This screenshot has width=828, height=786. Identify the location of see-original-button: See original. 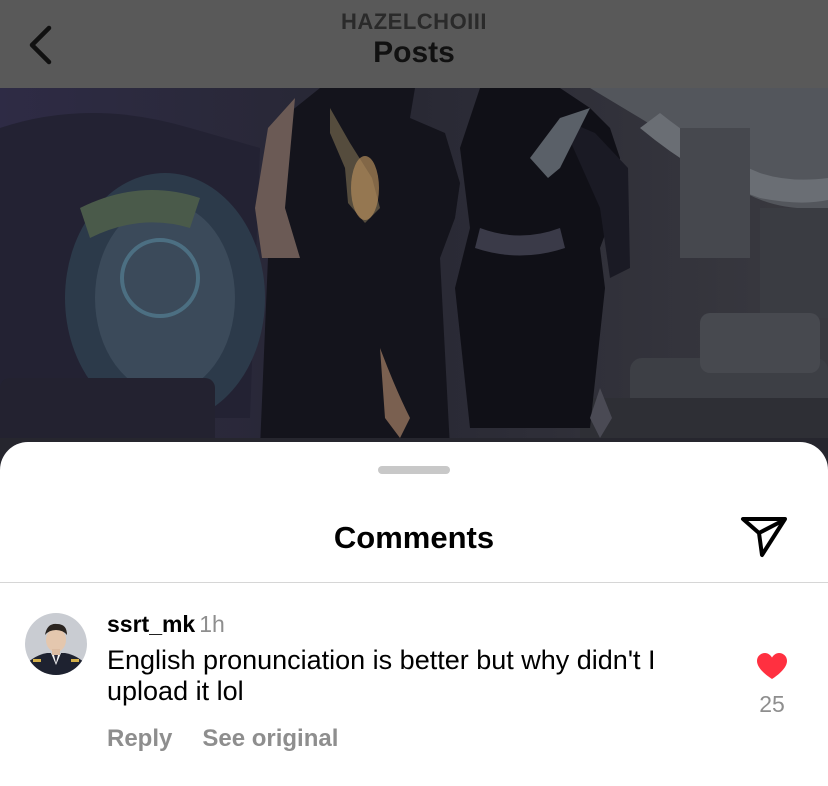
(270, 738).